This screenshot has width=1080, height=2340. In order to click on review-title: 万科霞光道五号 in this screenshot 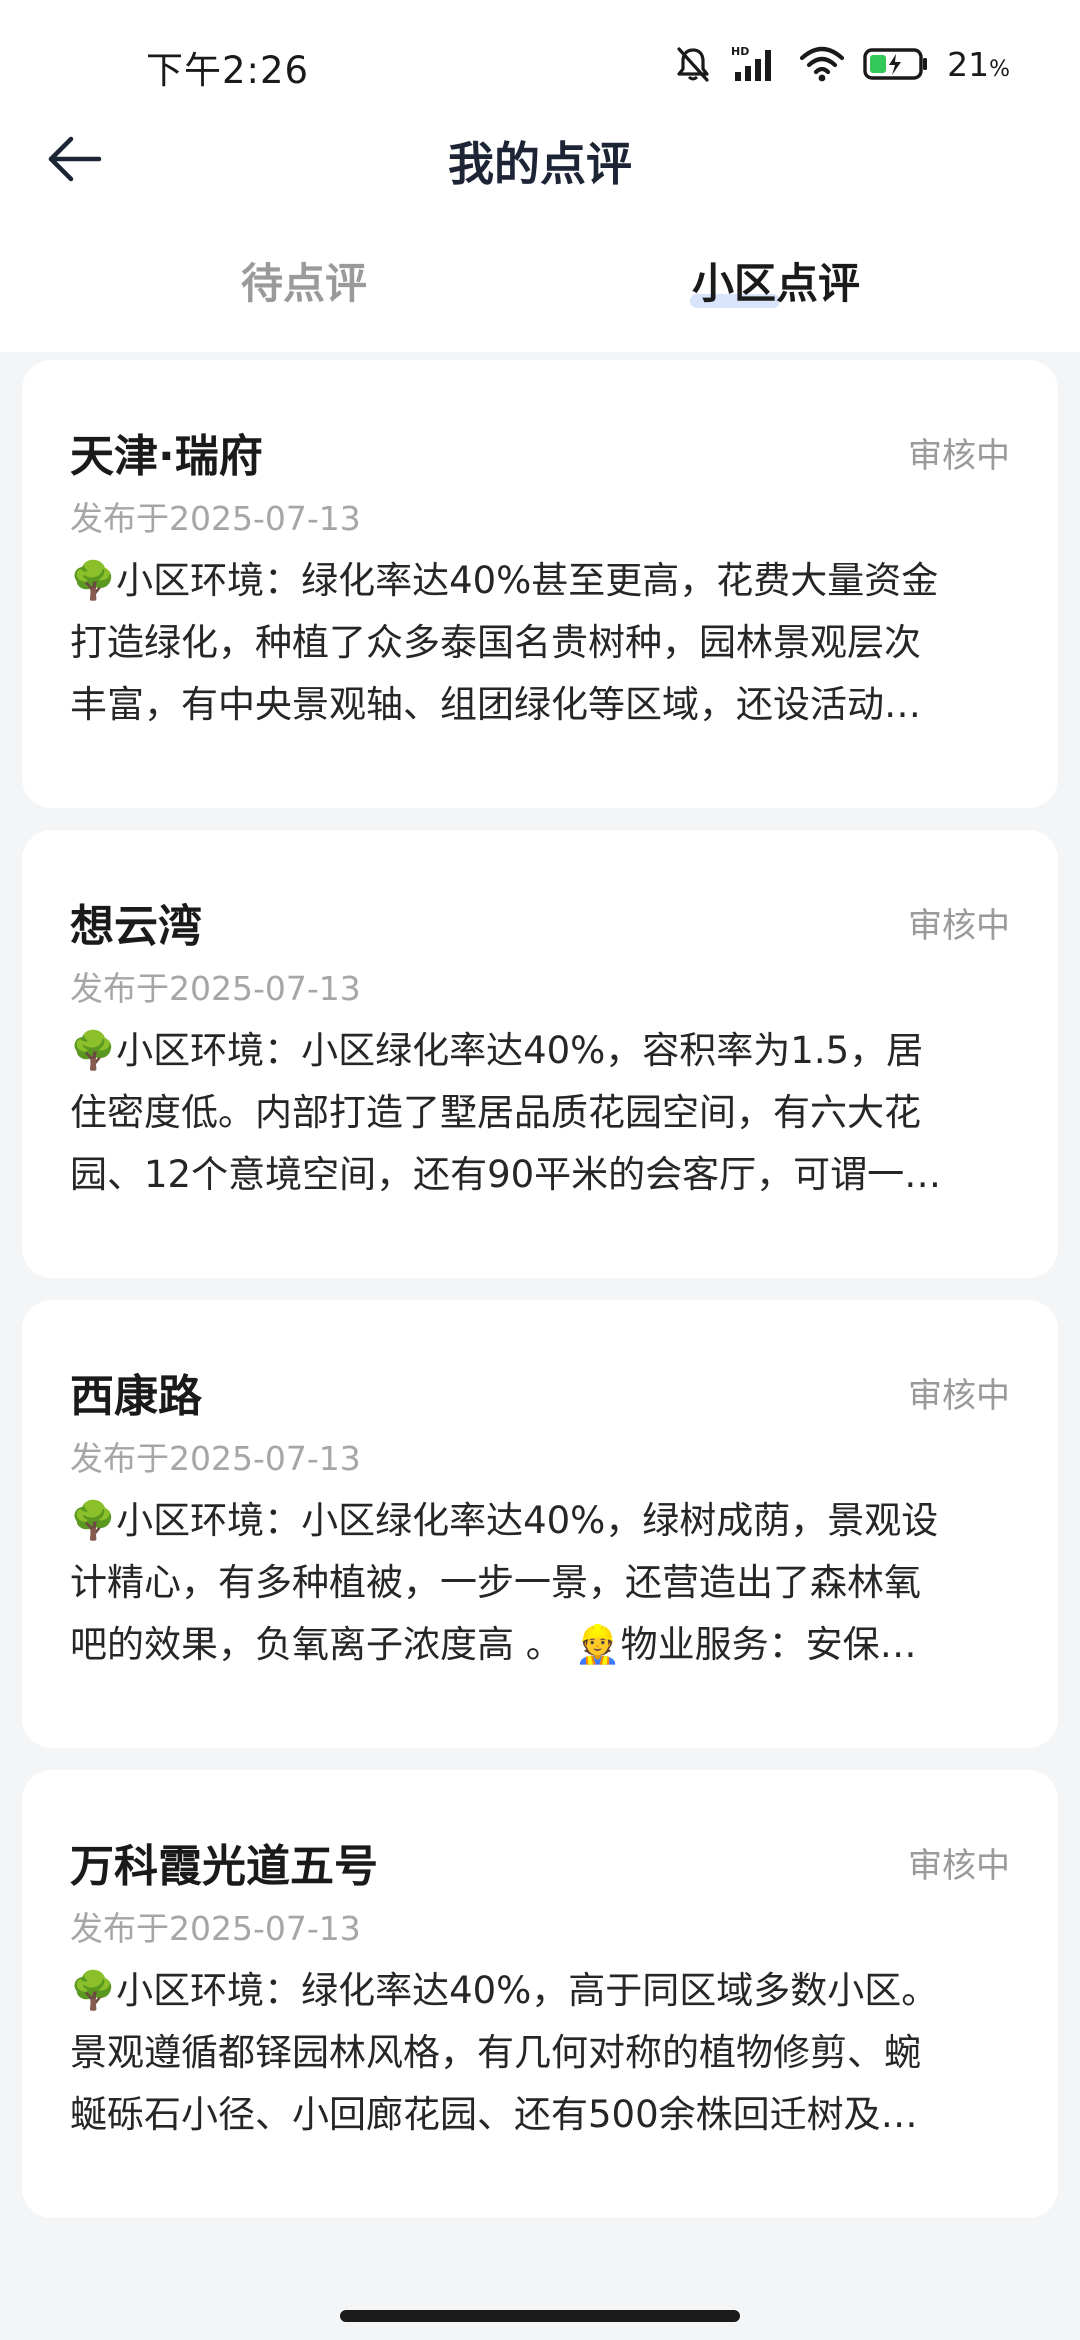, I will do `click(224, 1866)`.